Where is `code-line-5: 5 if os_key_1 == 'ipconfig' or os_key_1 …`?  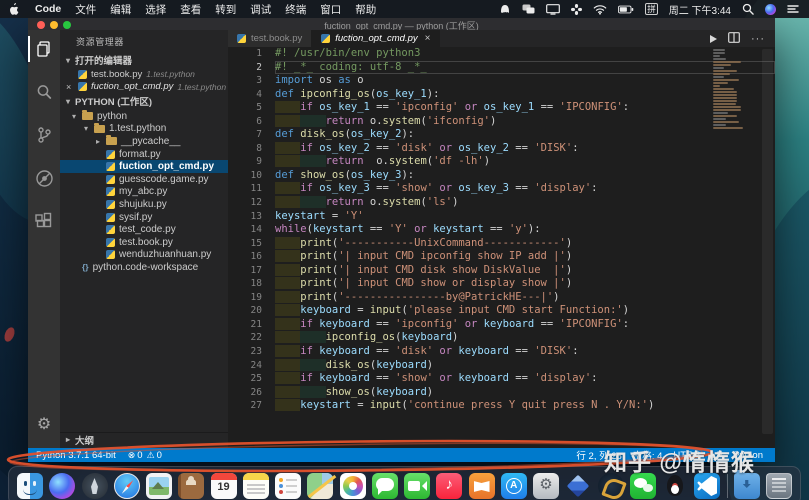
code-line-5: 5 if os_key_1 == 'ipconfig' or os_key_1 … is located at coordinates (501, 108).